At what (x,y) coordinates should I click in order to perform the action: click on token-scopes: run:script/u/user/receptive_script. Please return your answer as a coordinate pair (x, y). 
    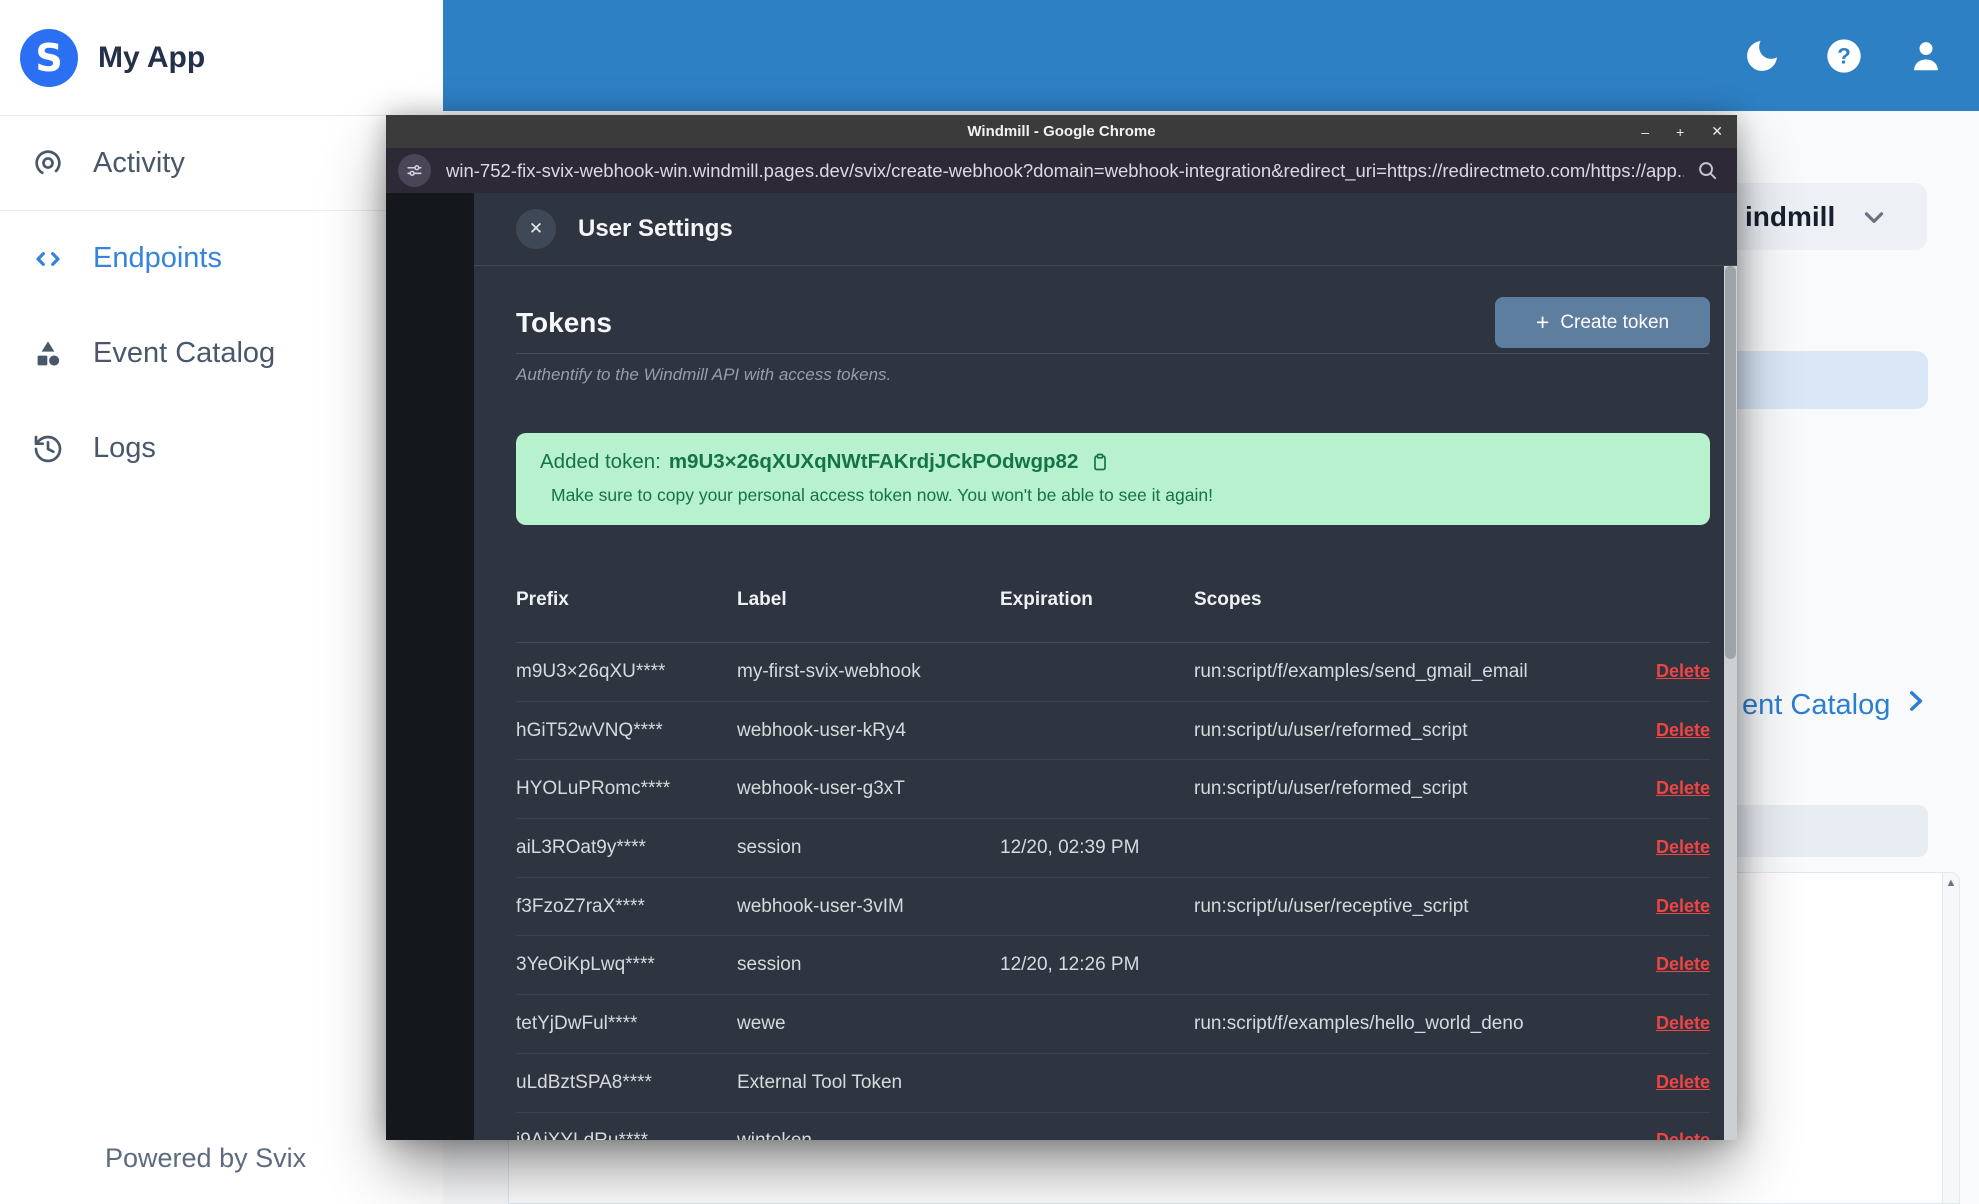
    Looking at the image, I should click on (1331, 906).